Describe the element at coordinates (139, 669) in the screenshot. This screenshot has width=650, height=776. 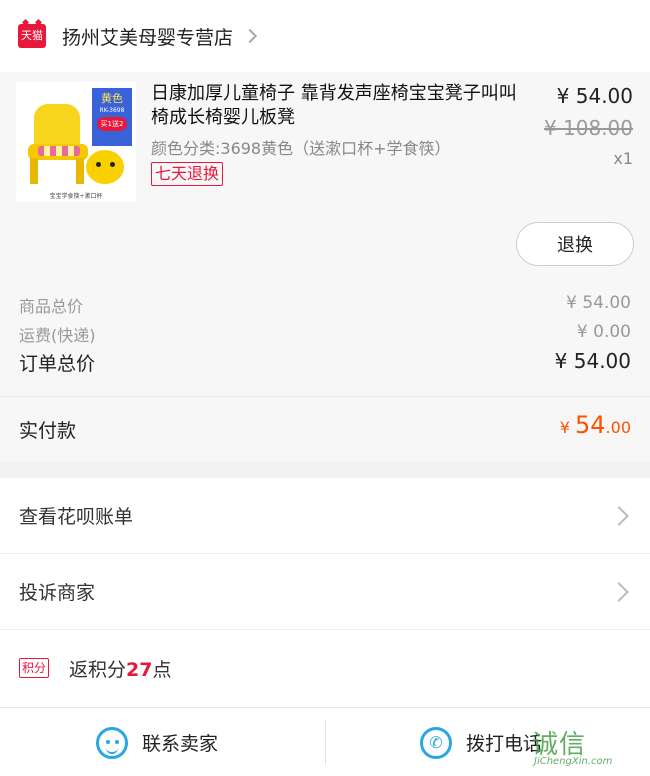
I see `points-value: 27` at that location.